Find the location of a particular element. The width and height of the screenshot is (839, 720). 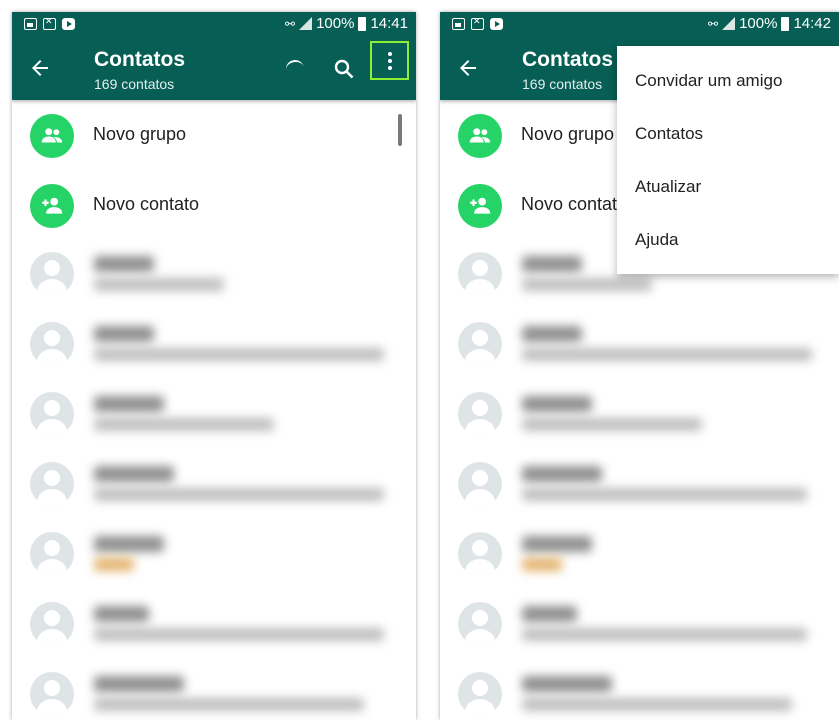

menu-item-invite-friend: Convidar um amigo is located at coordinates (728, 80).